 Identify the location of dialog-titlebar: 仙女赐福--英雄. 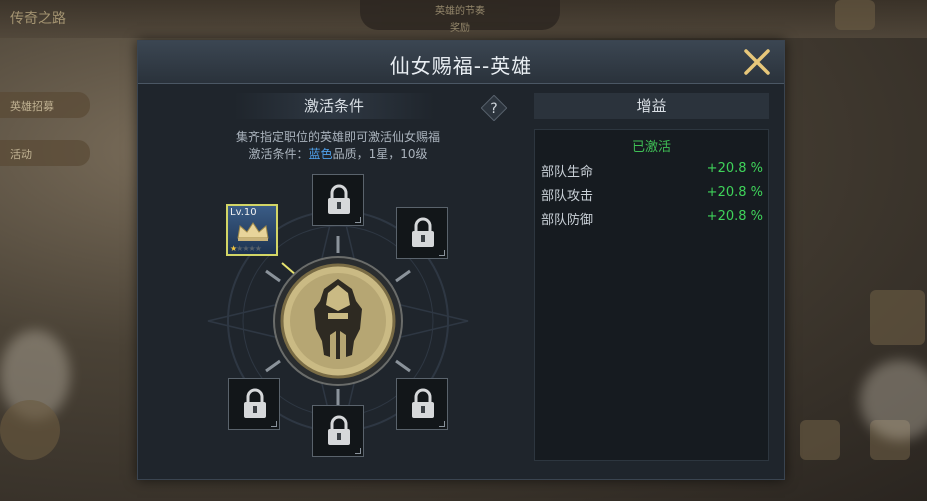
(461, 62).